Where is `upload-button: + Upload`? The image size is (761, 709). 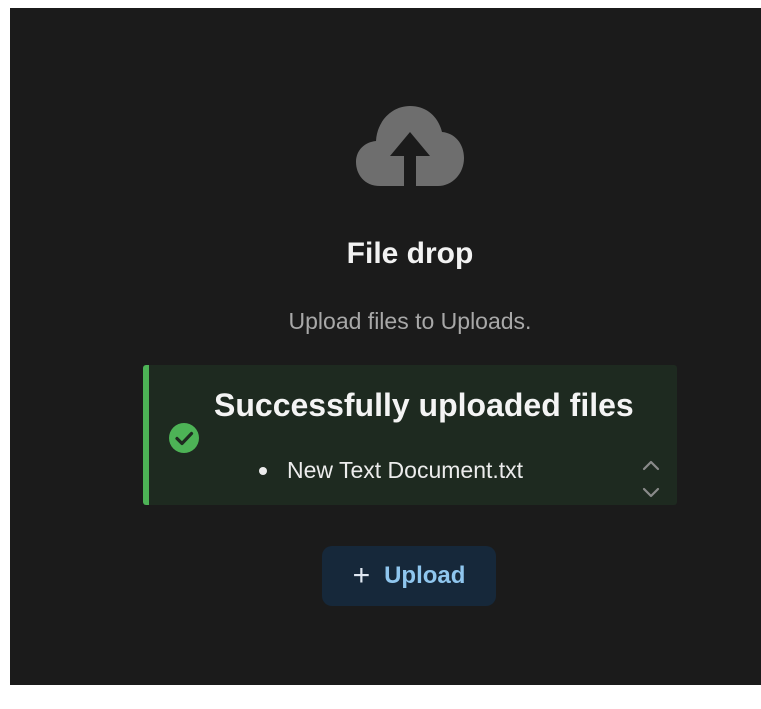 upload-button: + Upload is located at coordinates (409, 576).